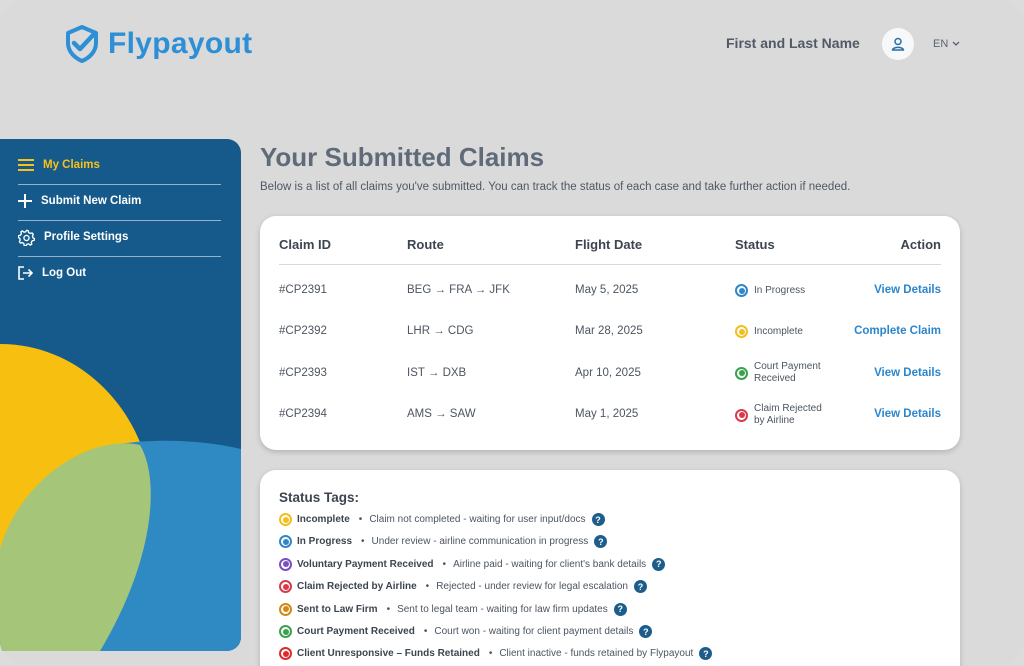 This screenshot has height=666, width=1024. Describe the element at coordinates (71, 165) in the screenshot. I see `sidebar-item-label: My Claims` at that location.